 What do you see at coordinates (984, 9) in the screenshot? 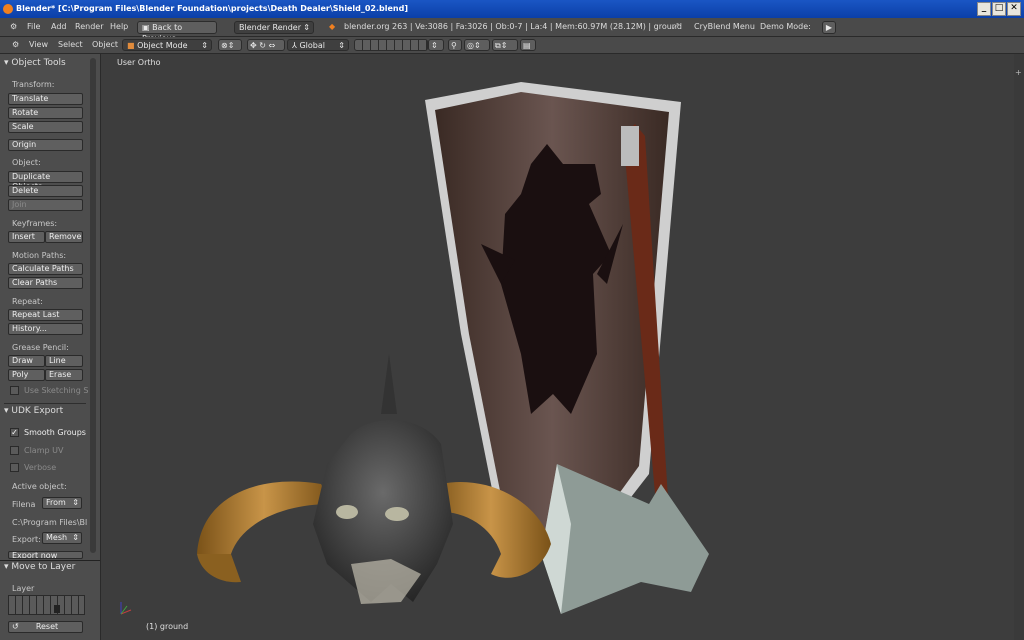
I see `minimize-button: _` at bounding box center [984, 9].